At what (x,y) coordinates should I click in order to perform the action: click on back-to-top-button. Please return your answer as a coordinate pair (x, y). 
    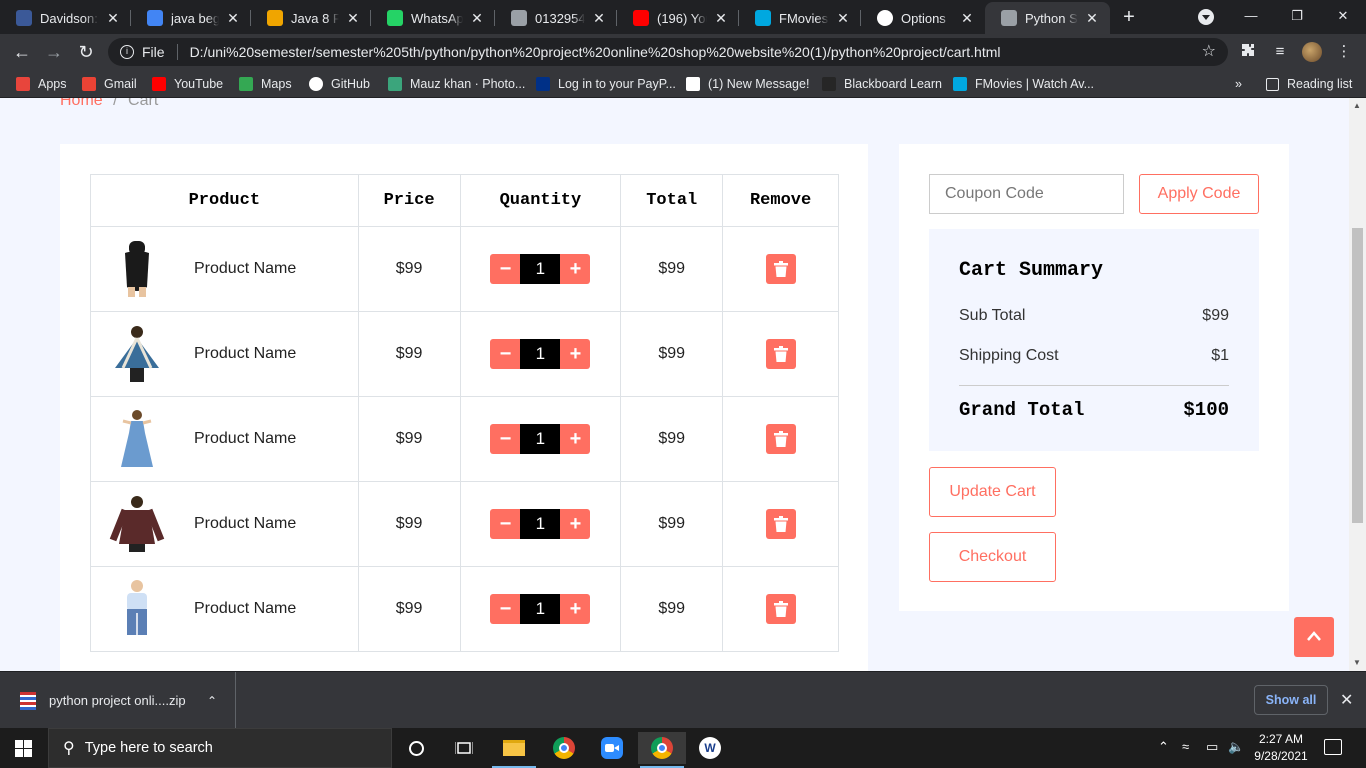
    Looking at the image, I should click on (1314, 637).